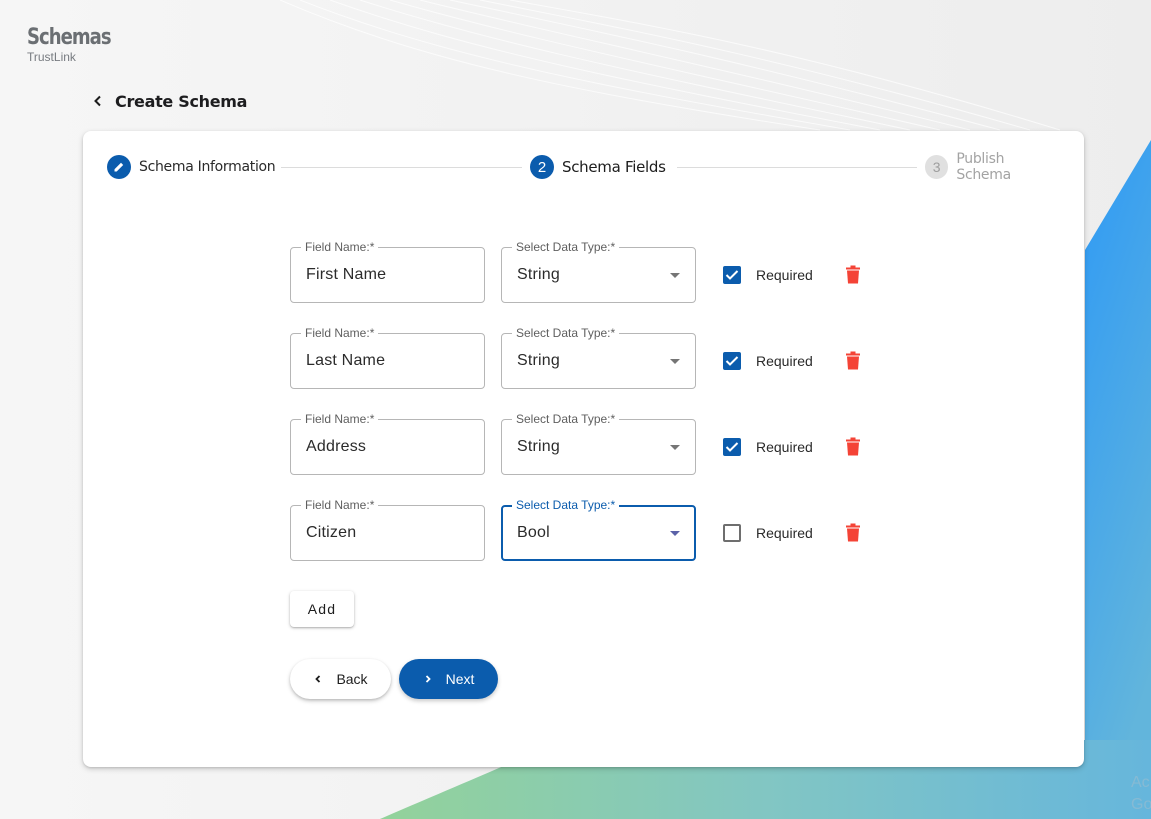 This screenshot has height=819, width=1151. I want to click on back-button, so click(98, 101).